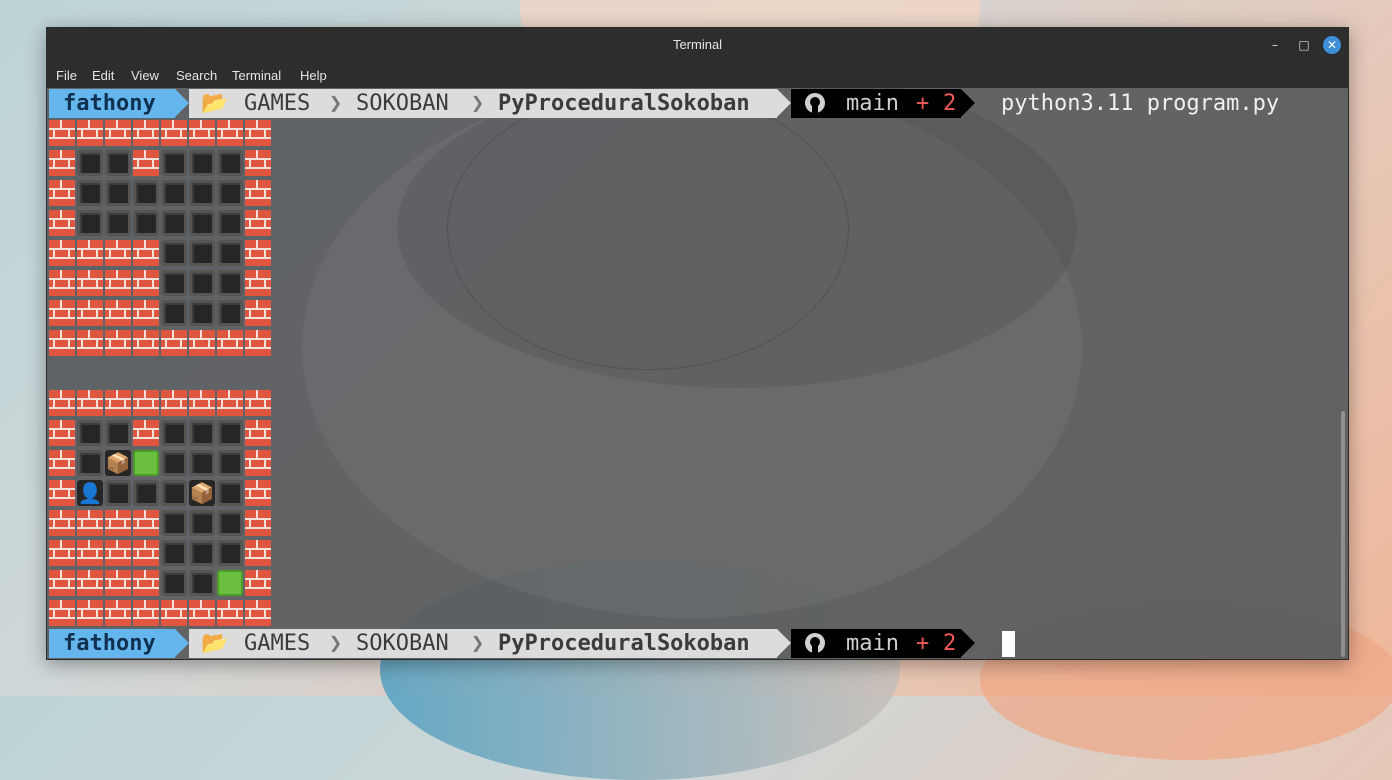  What do you see at coordinates (624, 103) in the screenshot?
I see `path-current: PyProceduralSokoban` at bounding box center [624, 103].